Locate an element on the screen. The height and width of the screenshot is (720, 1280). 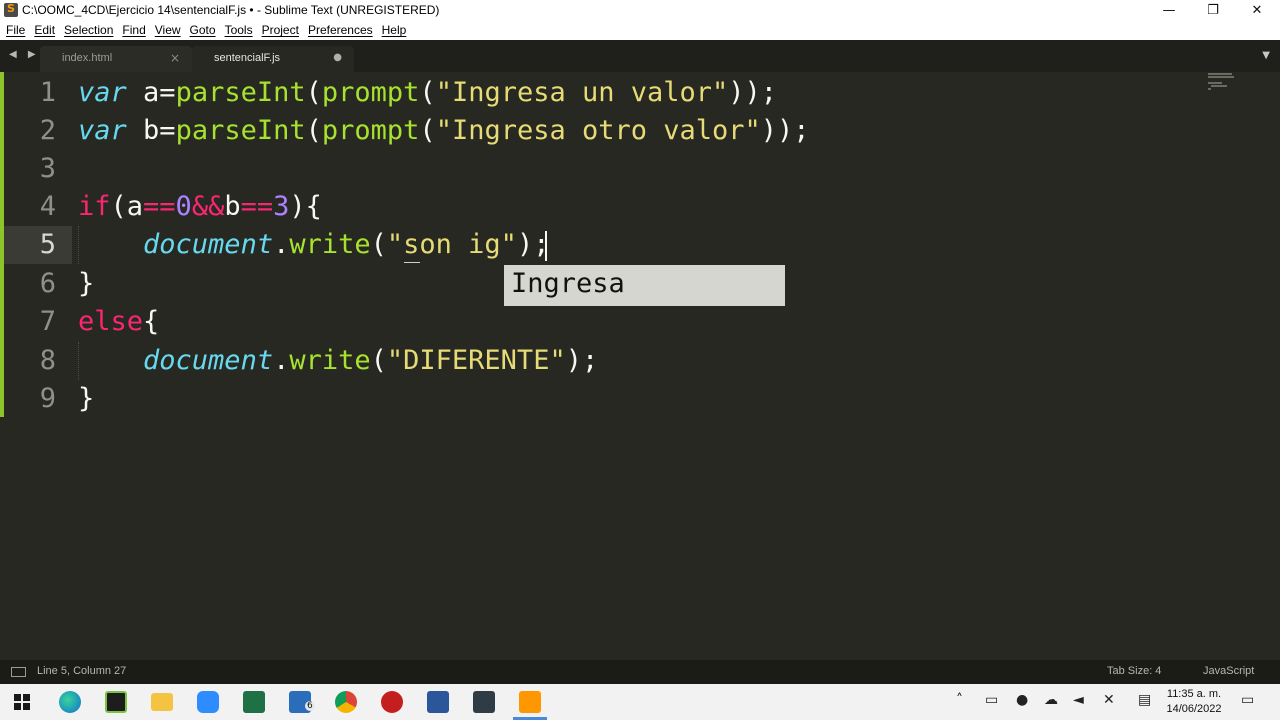
menu-preferences: Preferences is located at coordinates (341, 30).